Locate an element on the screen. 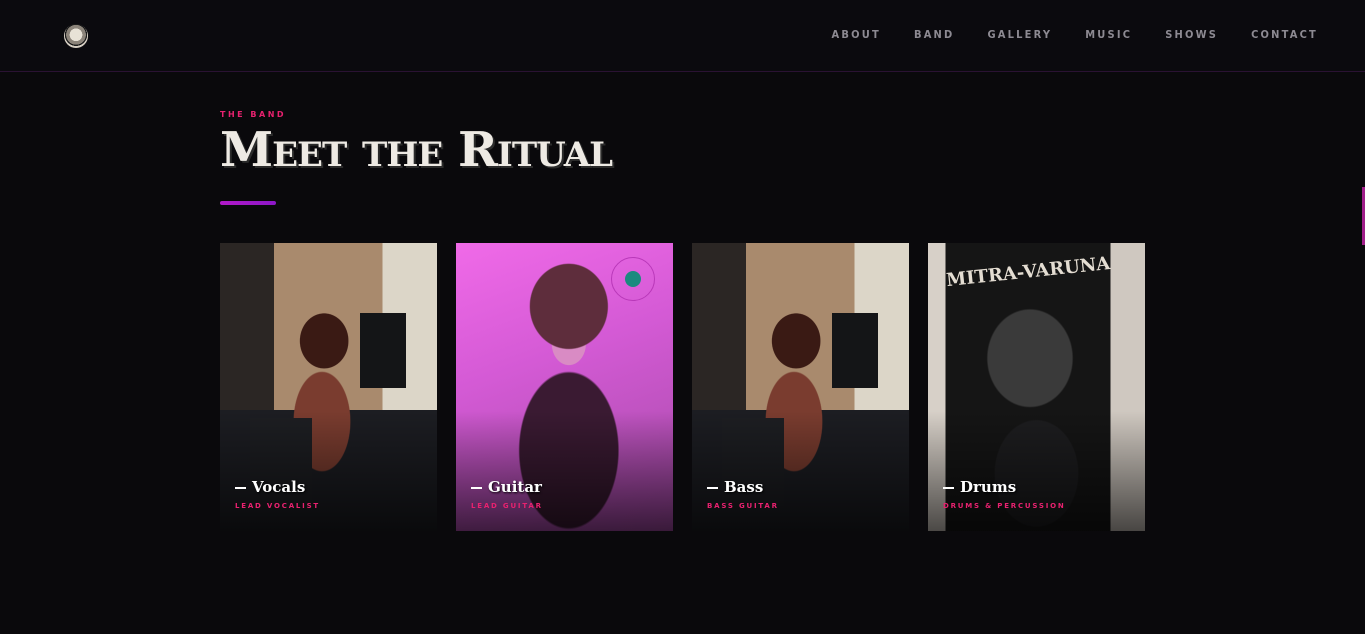  member-card-bass: Bass BASS GUITAR is located at coordinates (800, 387).